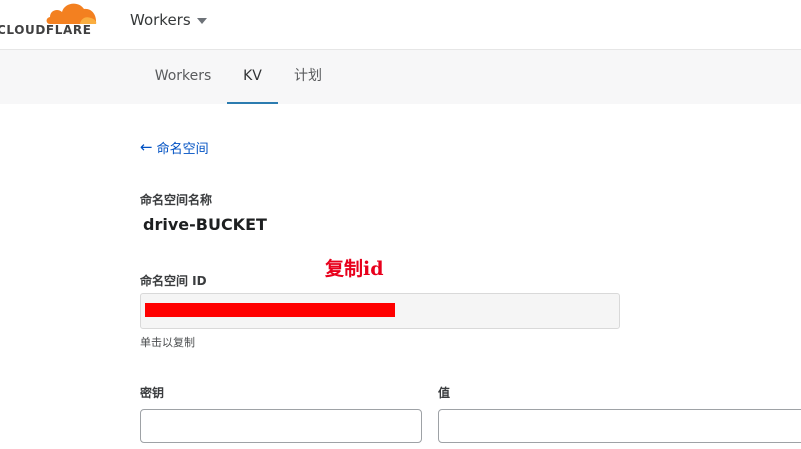 This screenshot has height=449, width=801. Describe the element at coordinates (444, 393) in the screenshot. I see `value-label: 值` at that location.